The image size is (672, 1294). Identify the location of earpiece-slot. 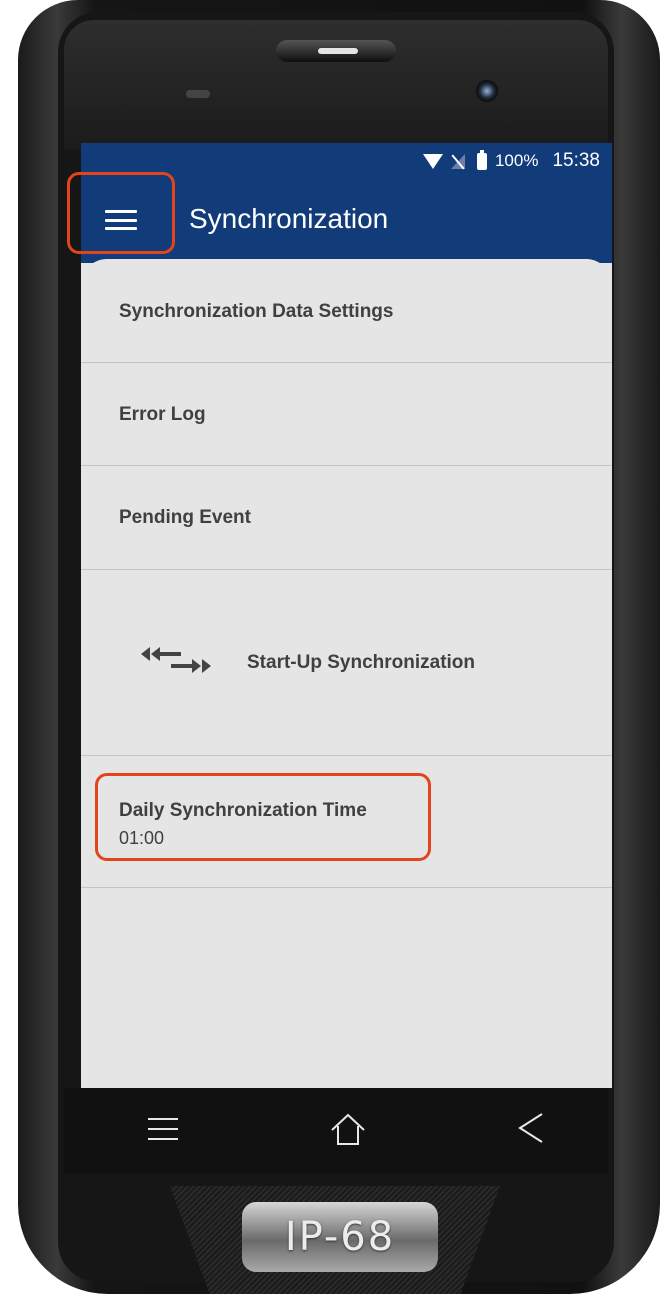
(338, 51).